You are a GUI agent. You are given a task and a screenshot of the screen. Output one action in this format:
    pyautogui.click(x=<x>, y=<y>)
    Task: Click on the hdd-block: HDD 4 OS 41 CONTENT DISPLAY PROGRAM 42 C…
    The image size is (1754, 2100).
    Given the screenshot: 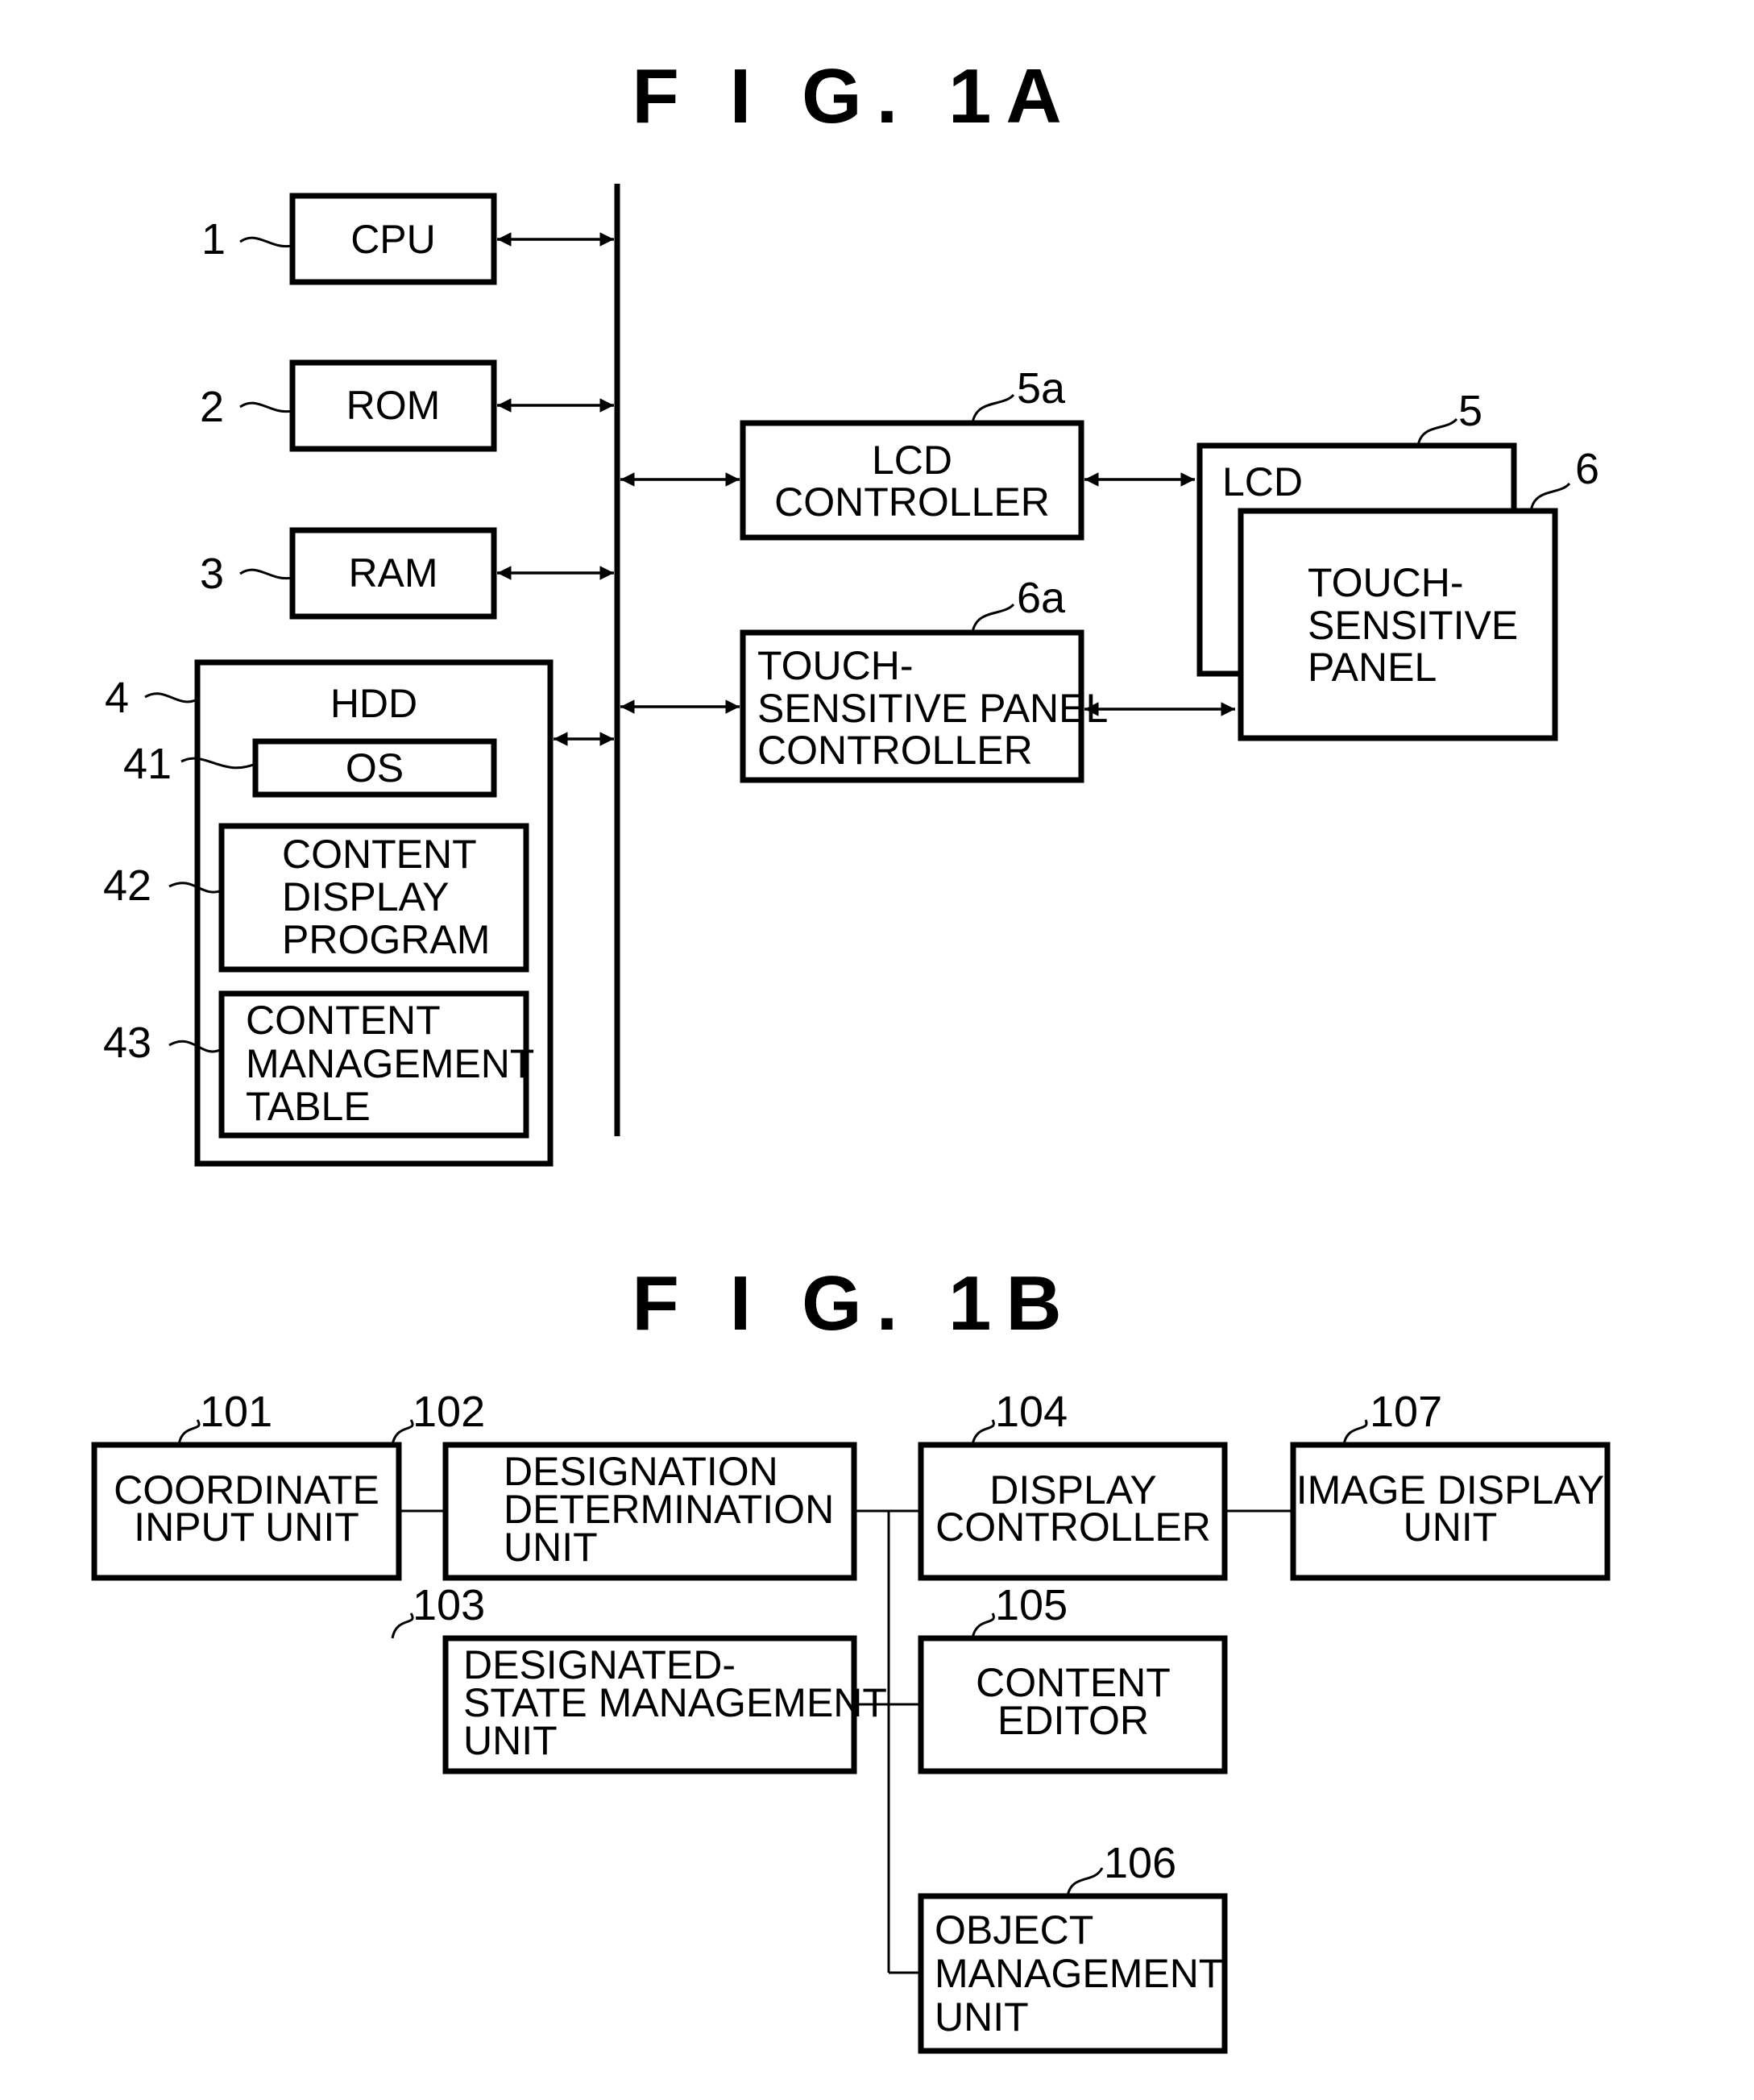 What is the action you would take?
    pyautogui.click(x=358, y=913)
    